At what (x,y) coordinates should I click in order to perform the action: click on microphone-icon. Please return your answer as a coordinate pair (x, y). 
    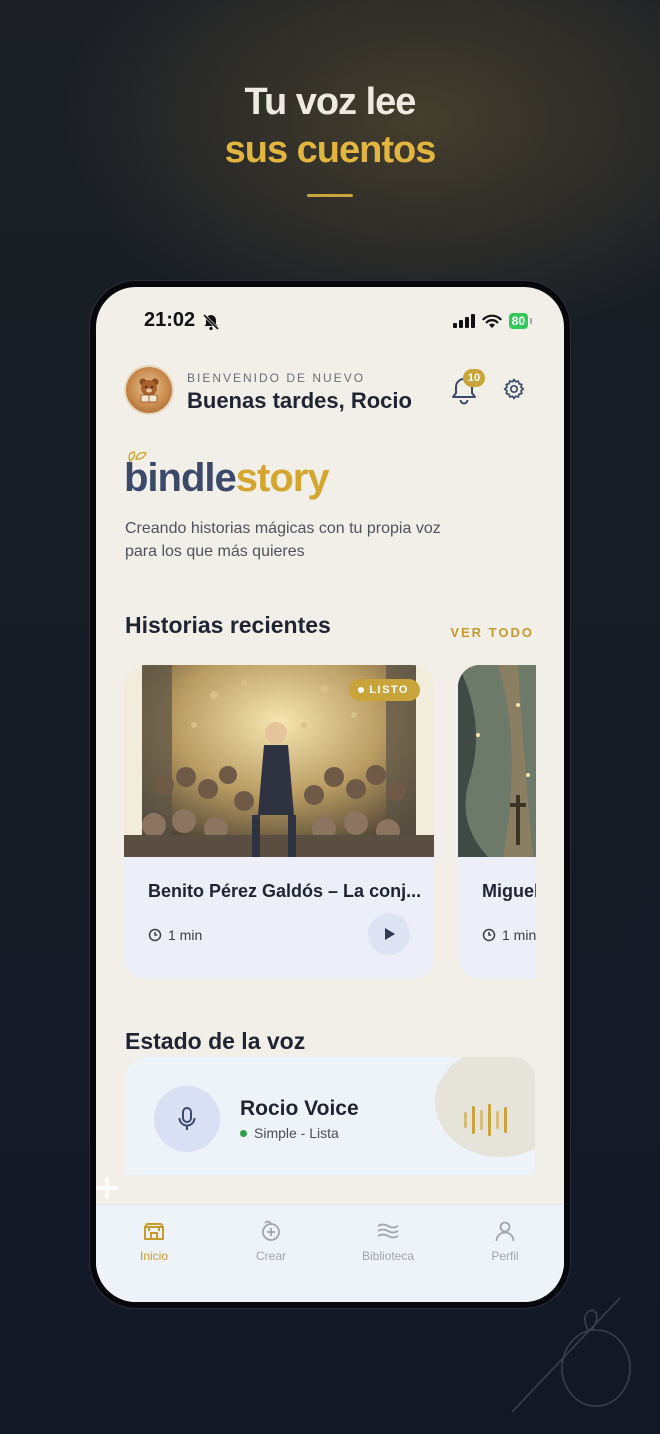
    Looking at the image, I should click on (187, 1118).